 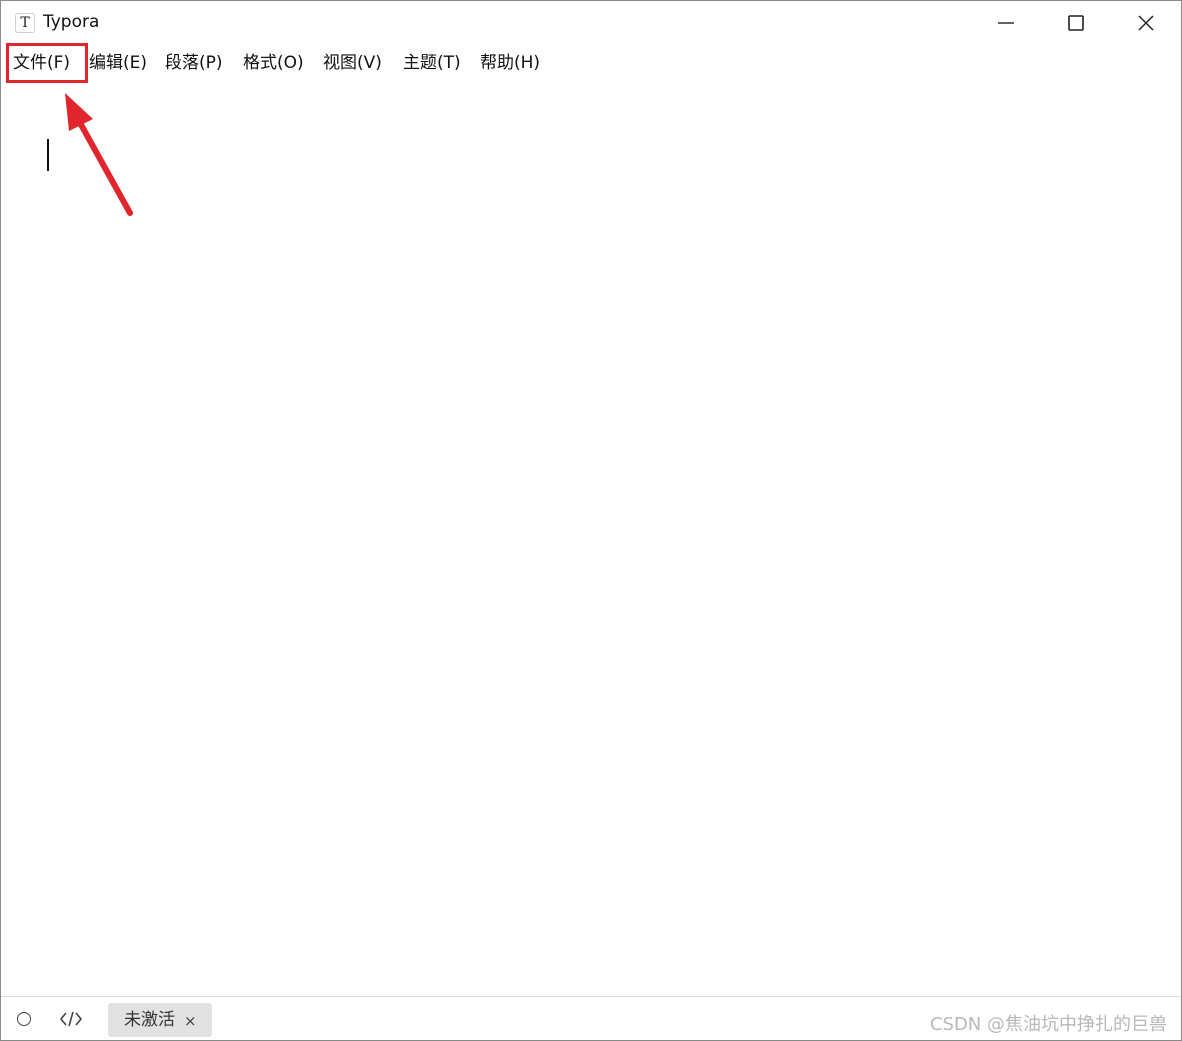 What do you see at coordinates (591, 1018) in the screenshot?
I see `status-bar: 未激活 × CSDN @焦油坑中挣扎的巨兽` at bounding box center [591, 1018].